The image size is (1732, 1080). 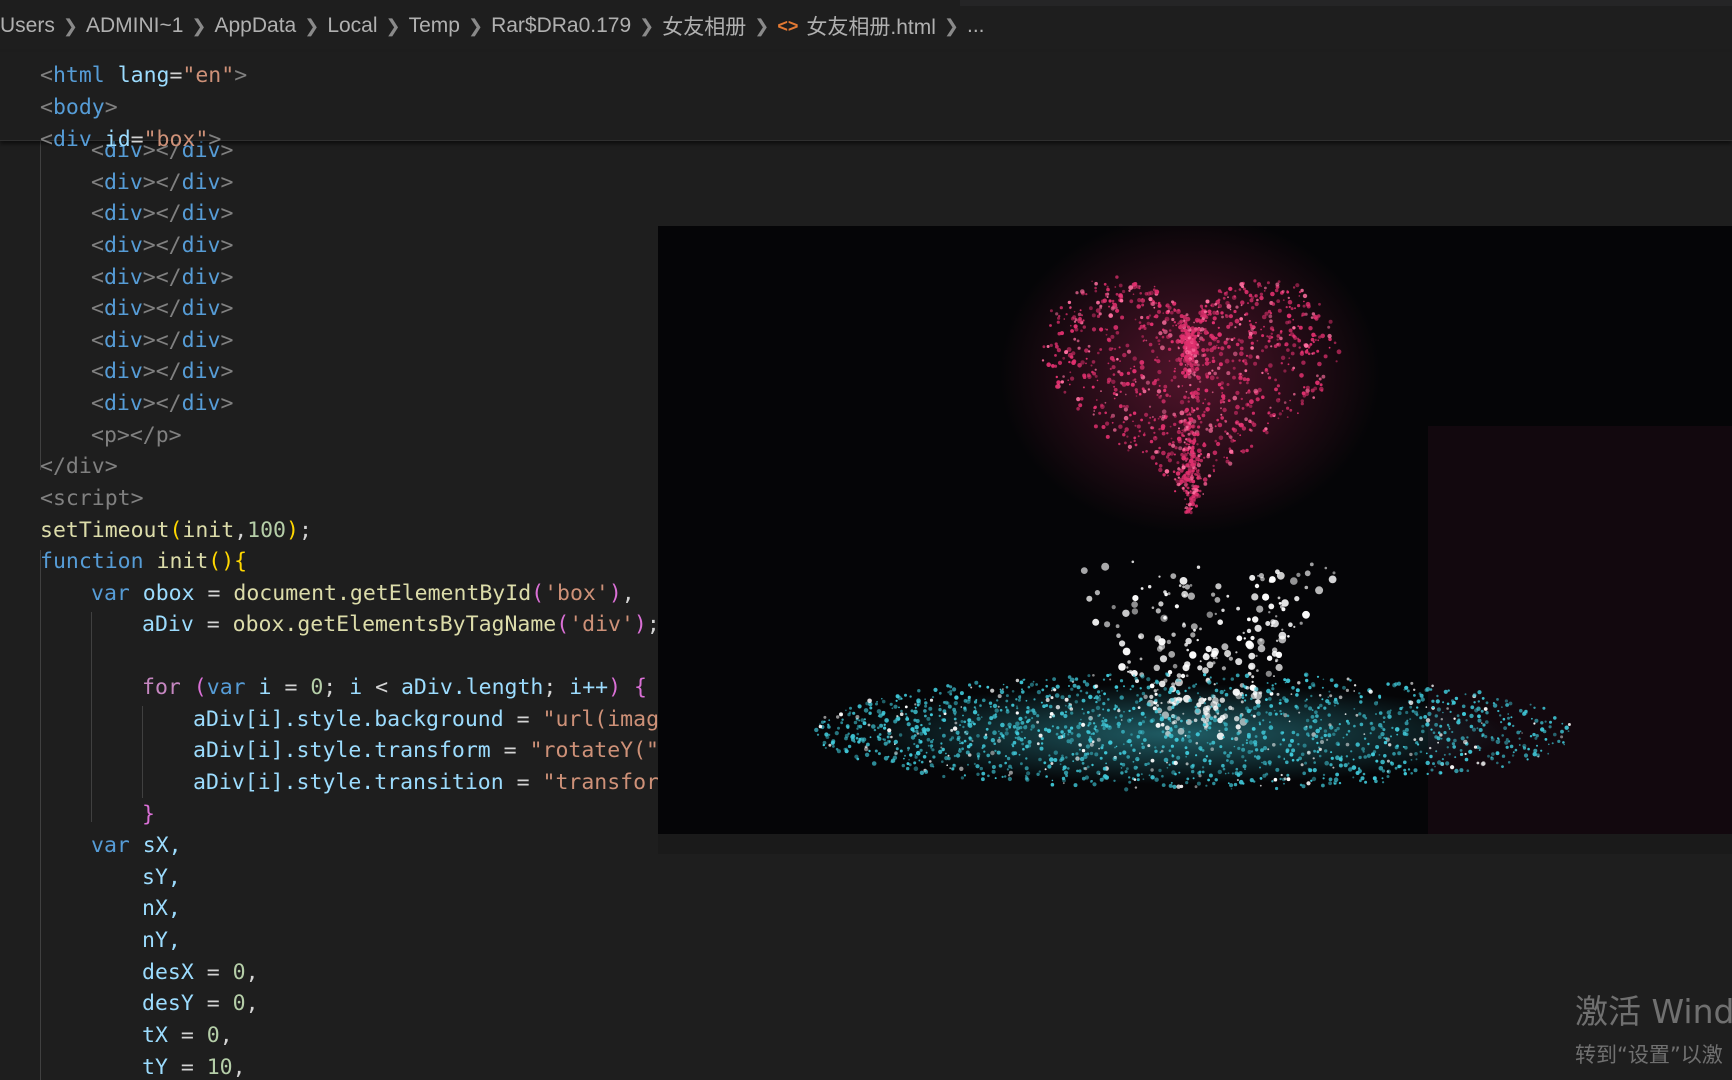 What do you see at coordinates (134, 26) in the screenshot?
I see `breadcrumb-item: ADMINI~1` at bounding box center [134, 26].